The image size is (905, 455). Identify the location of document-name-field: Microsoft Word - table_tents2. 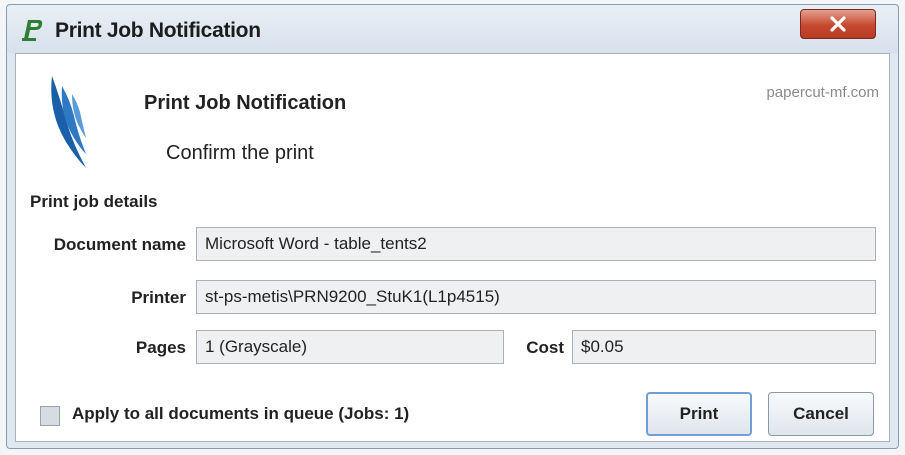
(536, 244).